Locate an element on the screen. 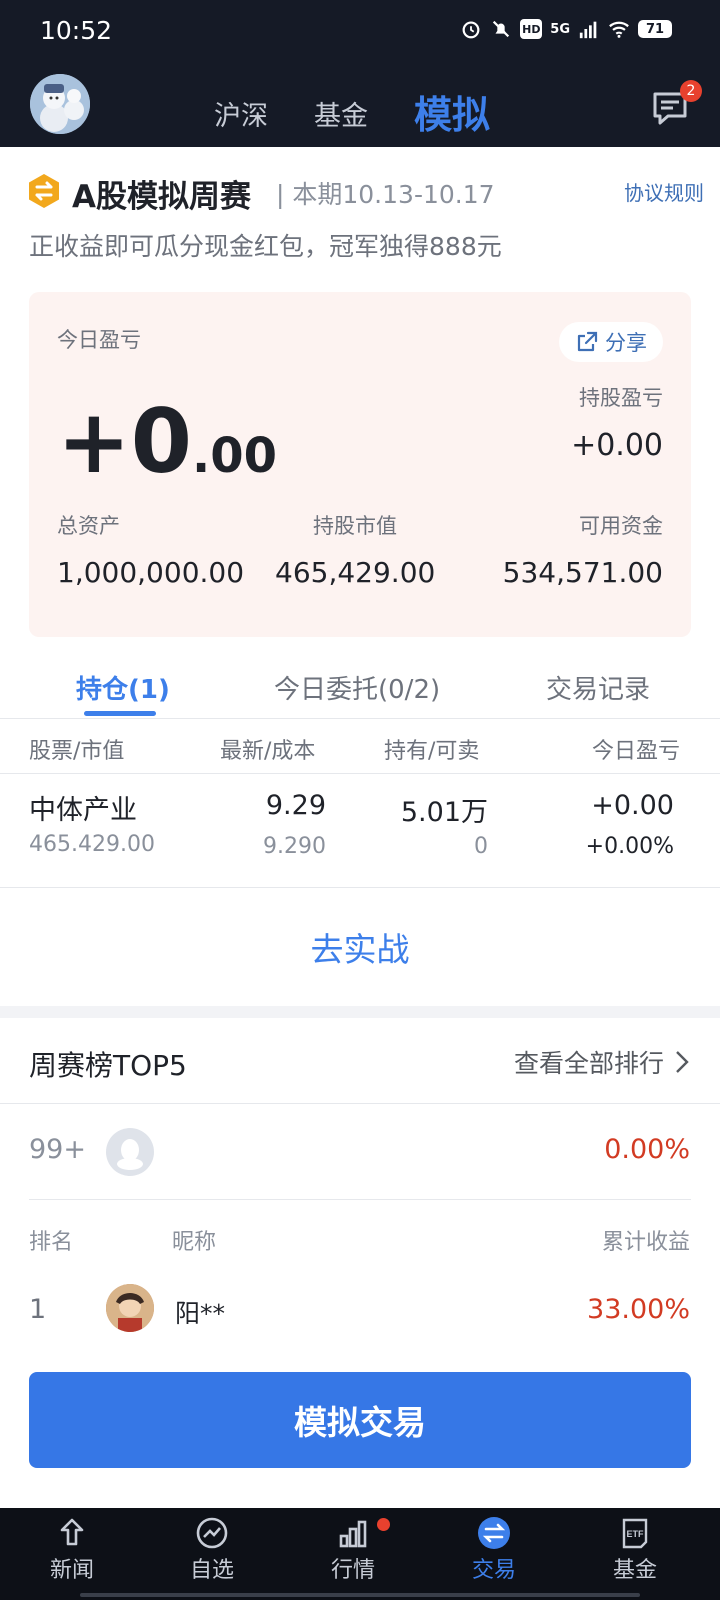 Image resolution: width=720 pixels, height=1600 pixels. leaderboard-title: 周赛榜TOP5 is located at coordinates (108, 1065).